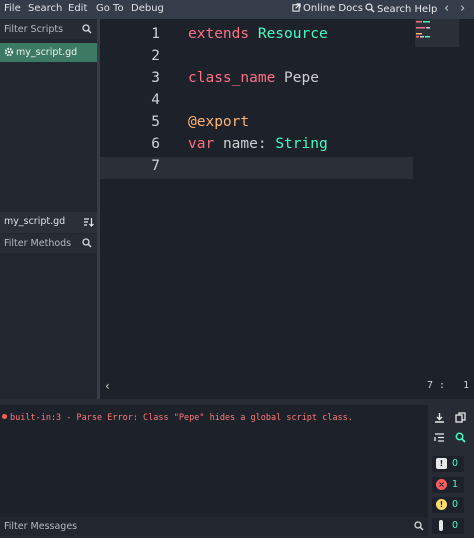 Image resolution: width=474 pixels, height=538 pixels. I want to click on filter-methods-input: Filter Methods, so click(48, 243).